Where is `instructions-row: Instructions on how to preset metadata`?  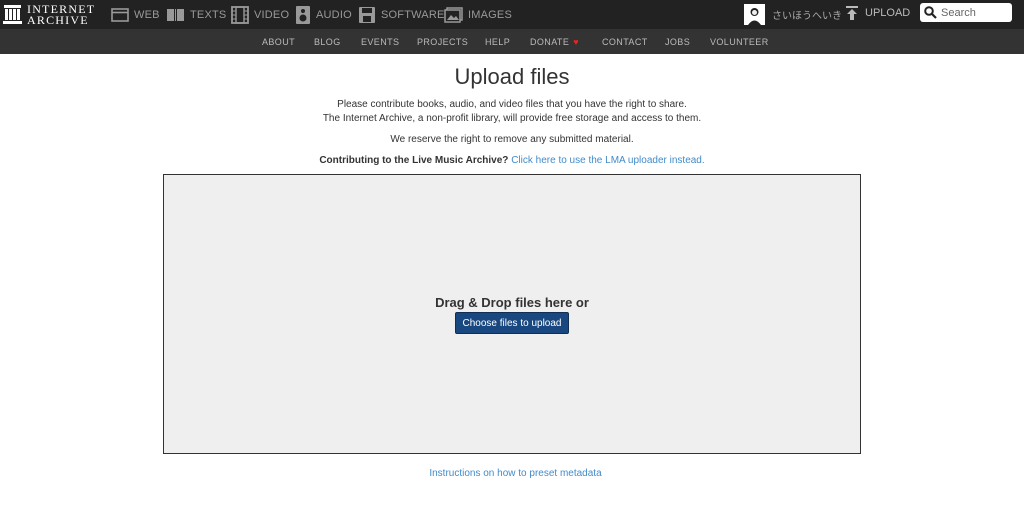 instructions-row: Instructions on how to preset metadata is located at coordinates (512, 473).